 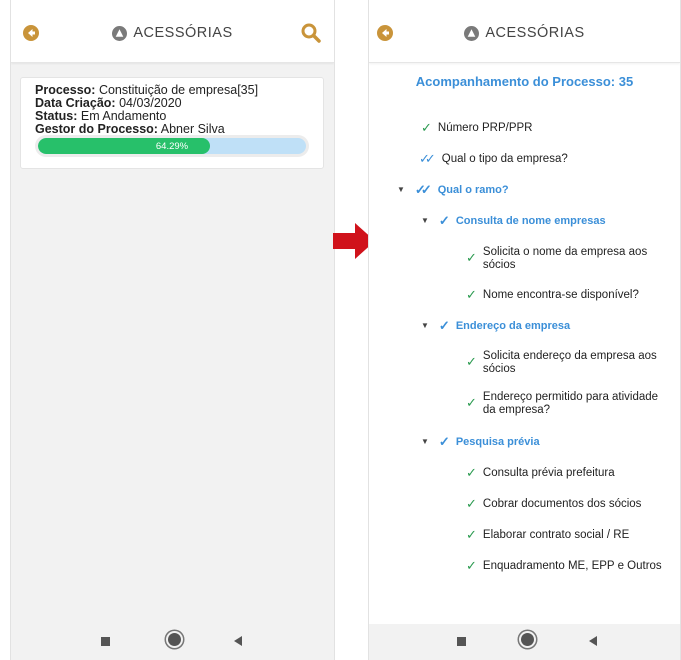 I want to click on tree-group: ▼ ✓ Pesquisa prévia, so click(x=480, y=441).